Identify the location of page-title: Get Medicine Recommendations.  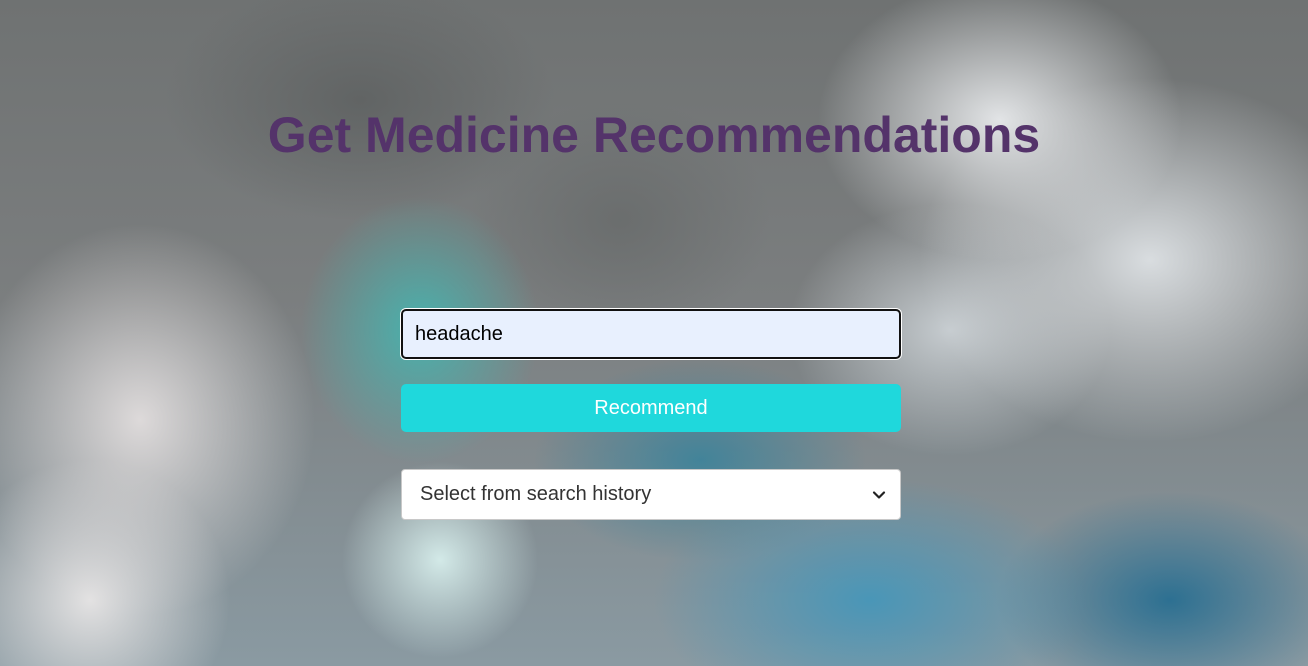
(654, 135).